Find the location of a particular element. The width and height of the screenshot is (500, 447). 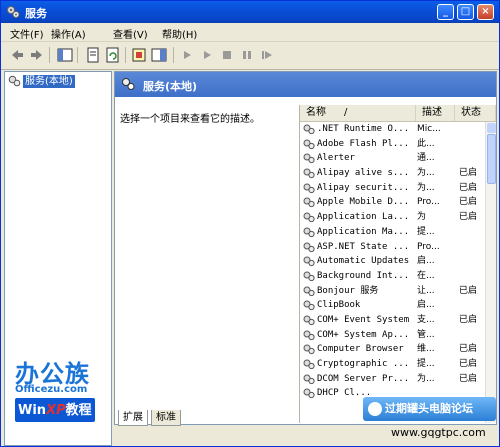

service-row: Bonjour 服务 让... 已启 is located at coordinates (392, 291).